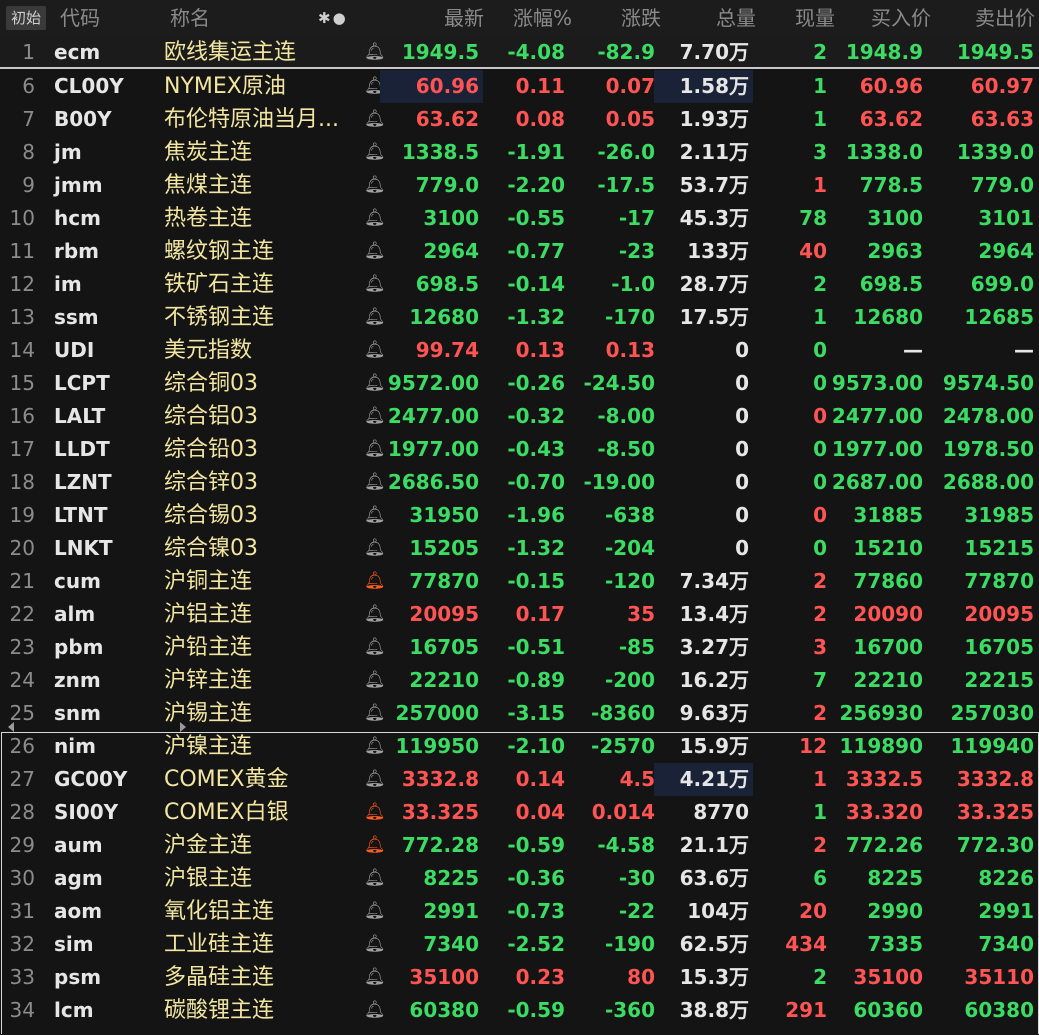 Image resolution: width=1039 pixels, height=1035 pixels. What do you see at coordinates (536, 911) in the screenshot?
I see `cell-pct: -0.73` at bounding box center [536, 911].